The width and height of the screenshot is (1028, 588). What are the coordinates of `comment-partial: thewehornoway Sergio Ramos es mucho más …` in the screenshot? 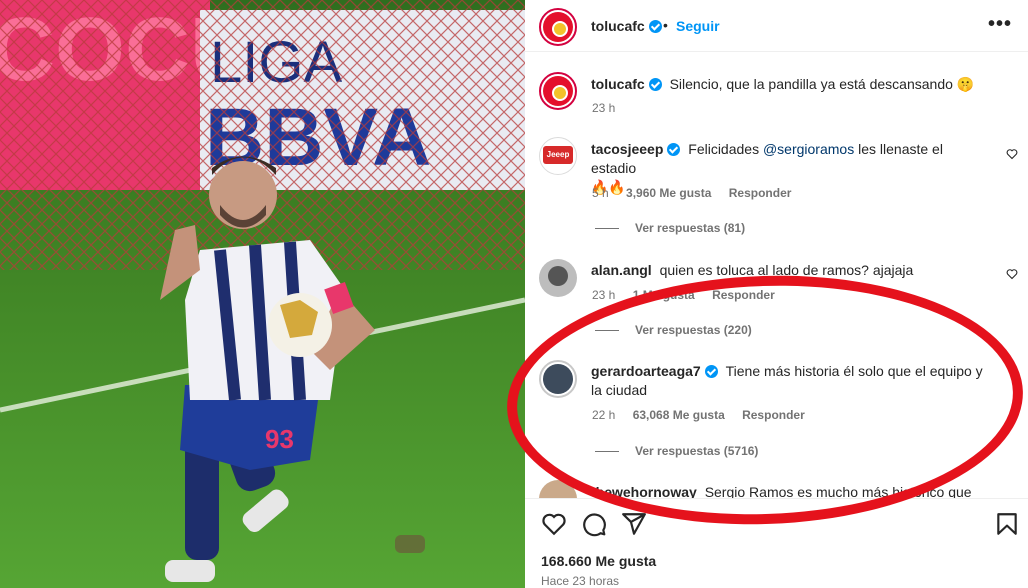 It's located at (776, 488).